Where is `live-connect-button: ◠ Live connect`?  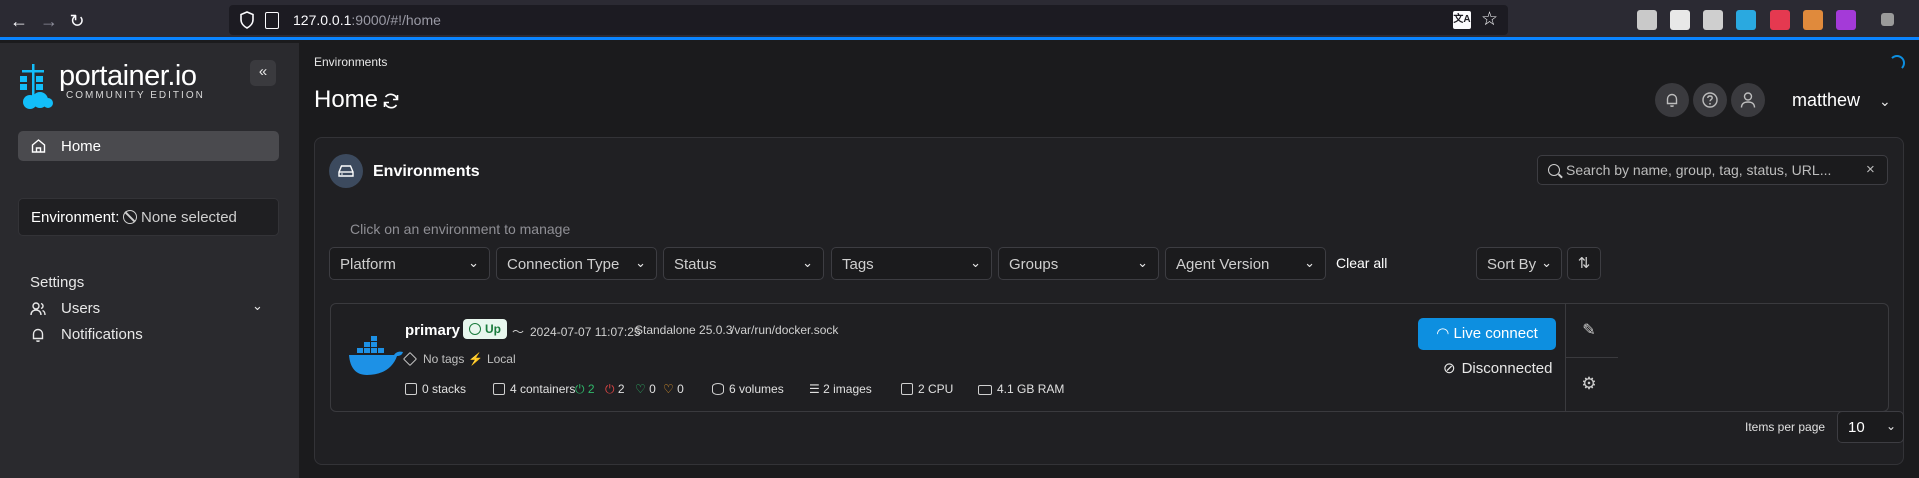
live-connect-button: ◠ Live connect is located at coordinates (1487, 334).